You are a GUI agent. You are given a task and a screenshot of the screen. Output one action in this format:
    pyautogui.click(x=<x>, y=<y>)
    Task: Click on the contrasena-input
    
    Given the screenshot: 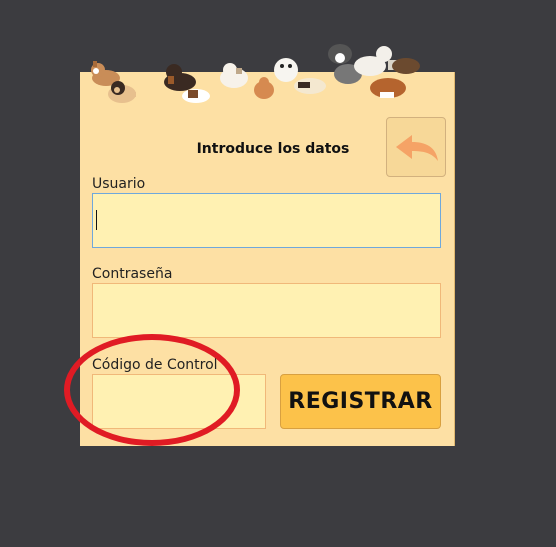 What is the action you would take?
    pyautogui.click(x=266, y=310)
    